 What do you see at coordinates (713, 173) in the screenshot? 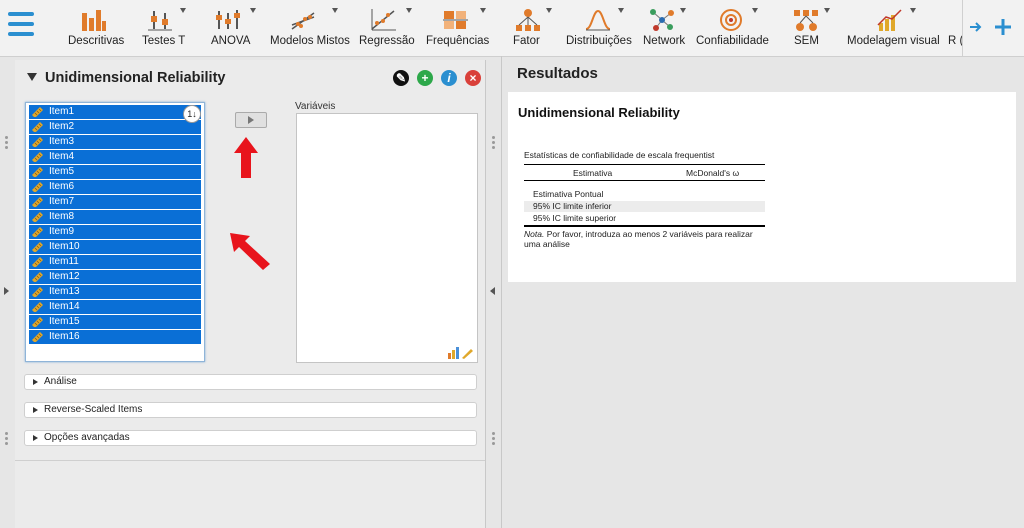
I see `column-header: McDonald's ω` at bounding box center [713, 173].